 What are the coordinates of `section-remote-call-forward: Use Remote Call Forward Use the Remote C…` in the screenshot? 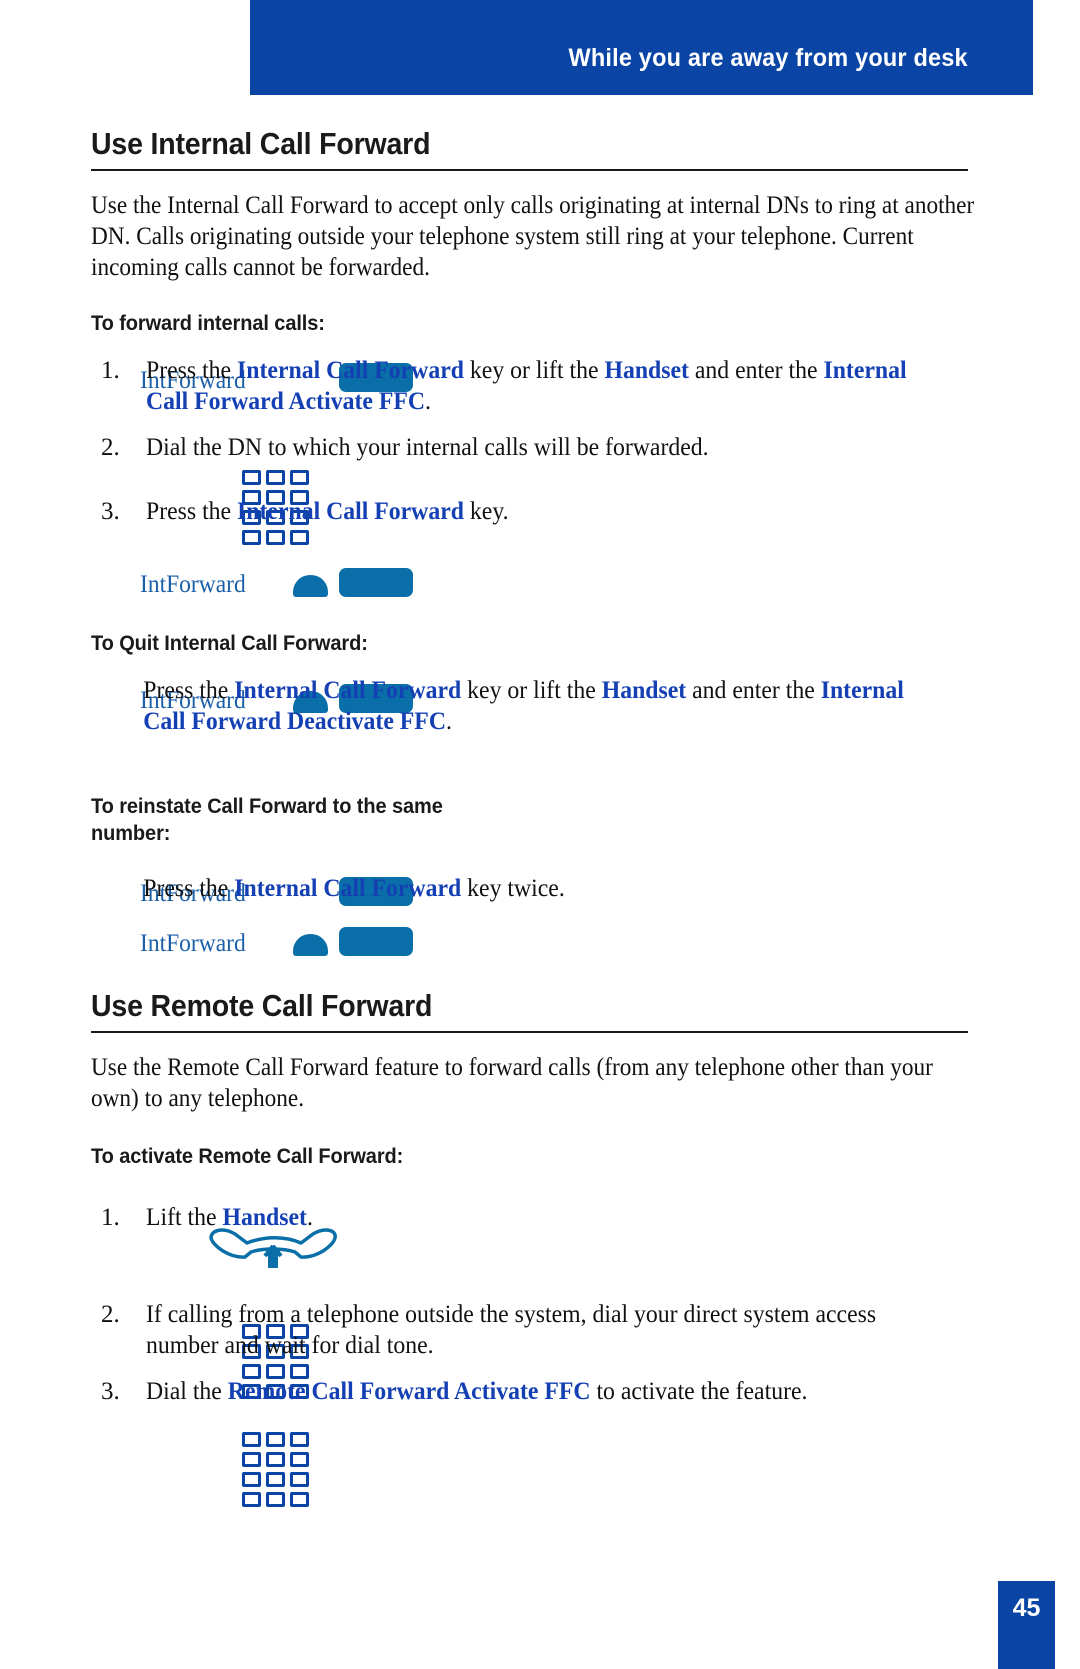 It's located at (531, 1051).